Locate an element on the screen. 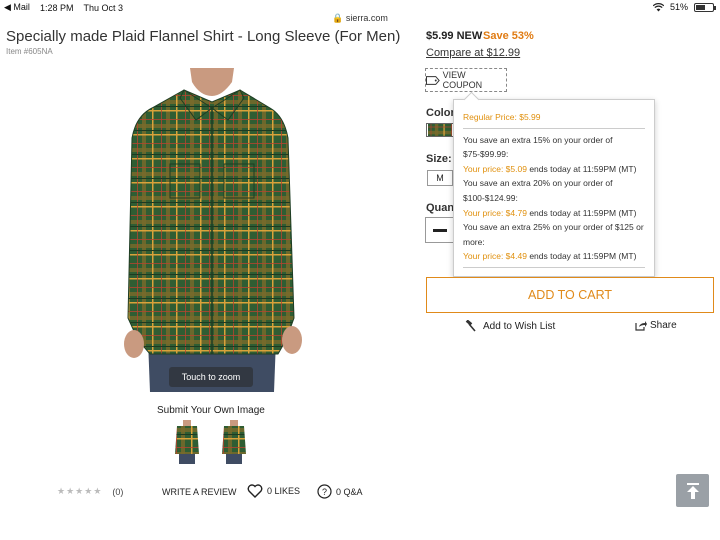 Image resolution: width=720 pixels, height=540 pixels. compare-price: Compare at $12.99 is located at coordinates (473, 53).